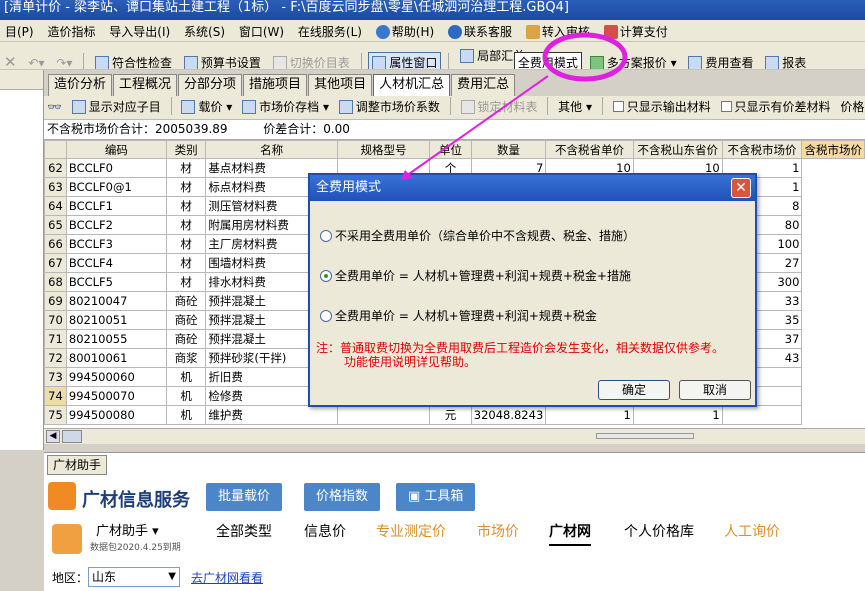  Describe the element at coordinates (450, 149) in the screenshot. I see `col-header-unit: 单位` at that location.